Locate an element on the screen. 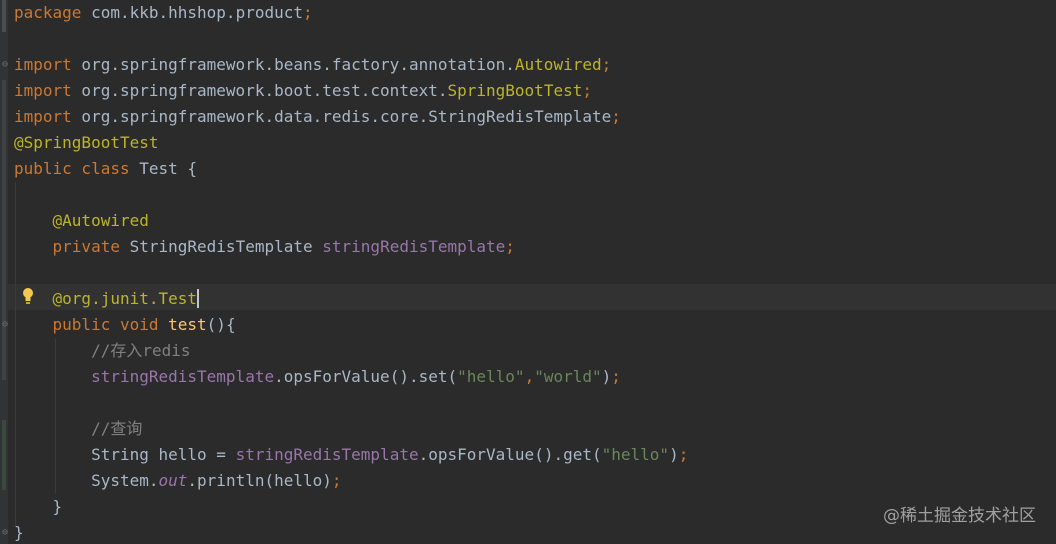 This screenshot has height=544, width=1056. code-line: @Autowired is located at coordinates (81, 221).